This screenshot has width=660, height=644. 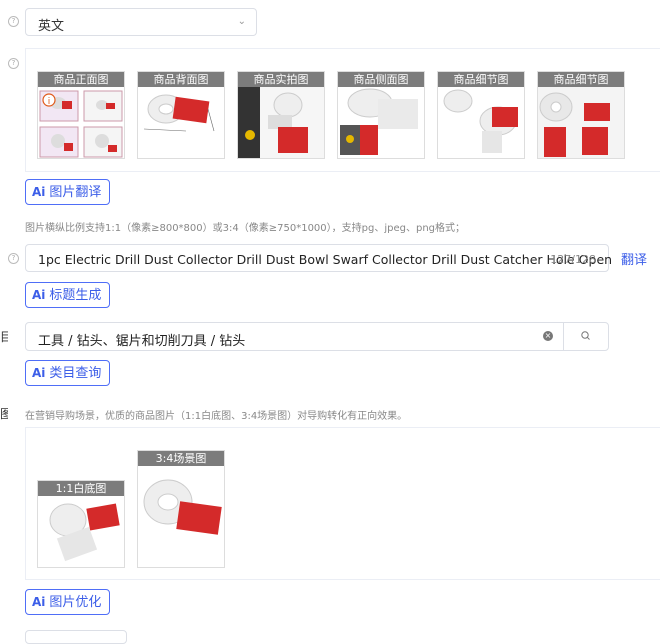 What do you see at coordinates (81, 79) in the screenshot?
I see `thumb-label: 商品正面图` at bounding box center [81, 79].